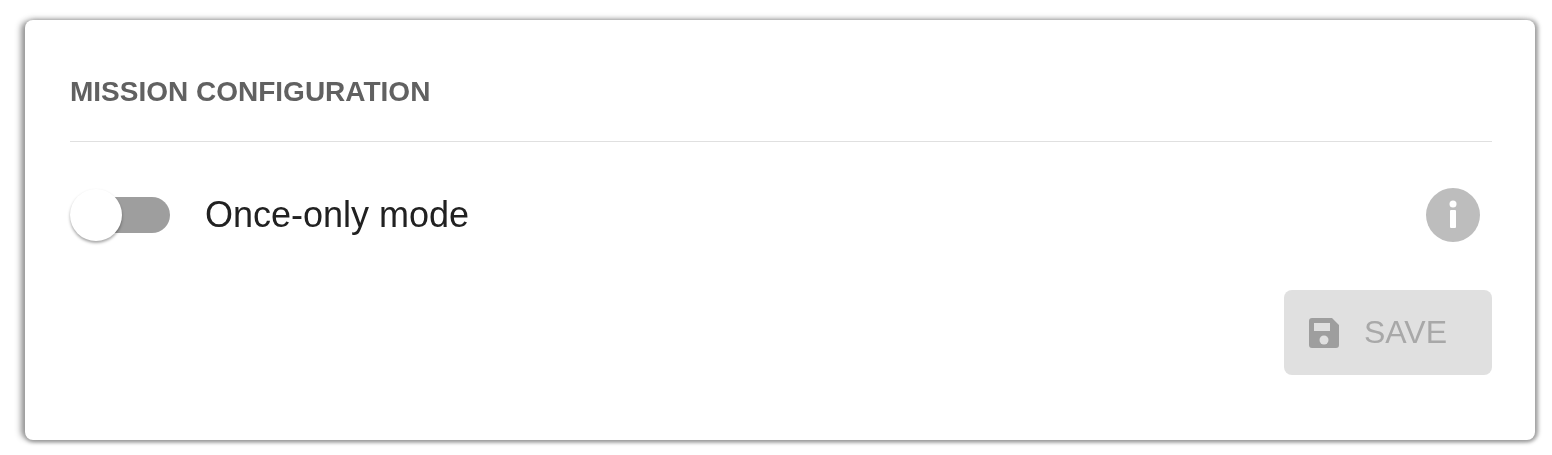 Image resolution: width=1552 pixels, height=455 pixels. I want to click on toggle-label: Once-only mode, so click(337, 215).